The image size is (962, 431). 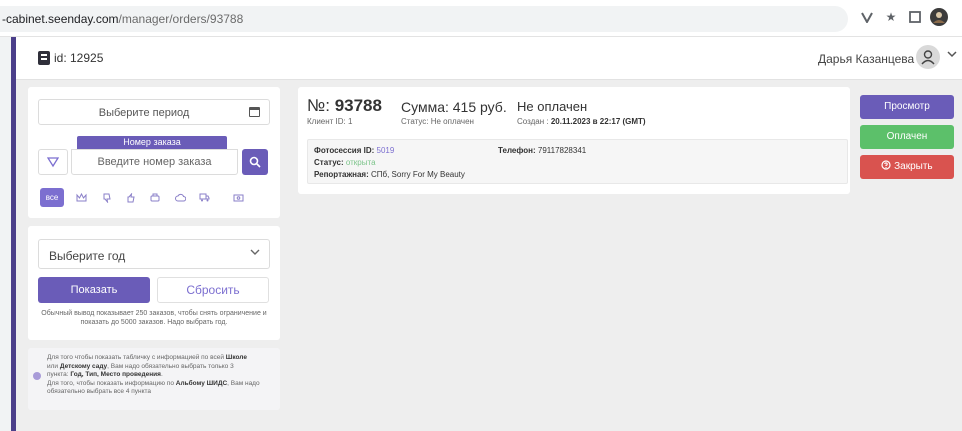 I want to click on star-icon: ★, so click(x=891, y=17).